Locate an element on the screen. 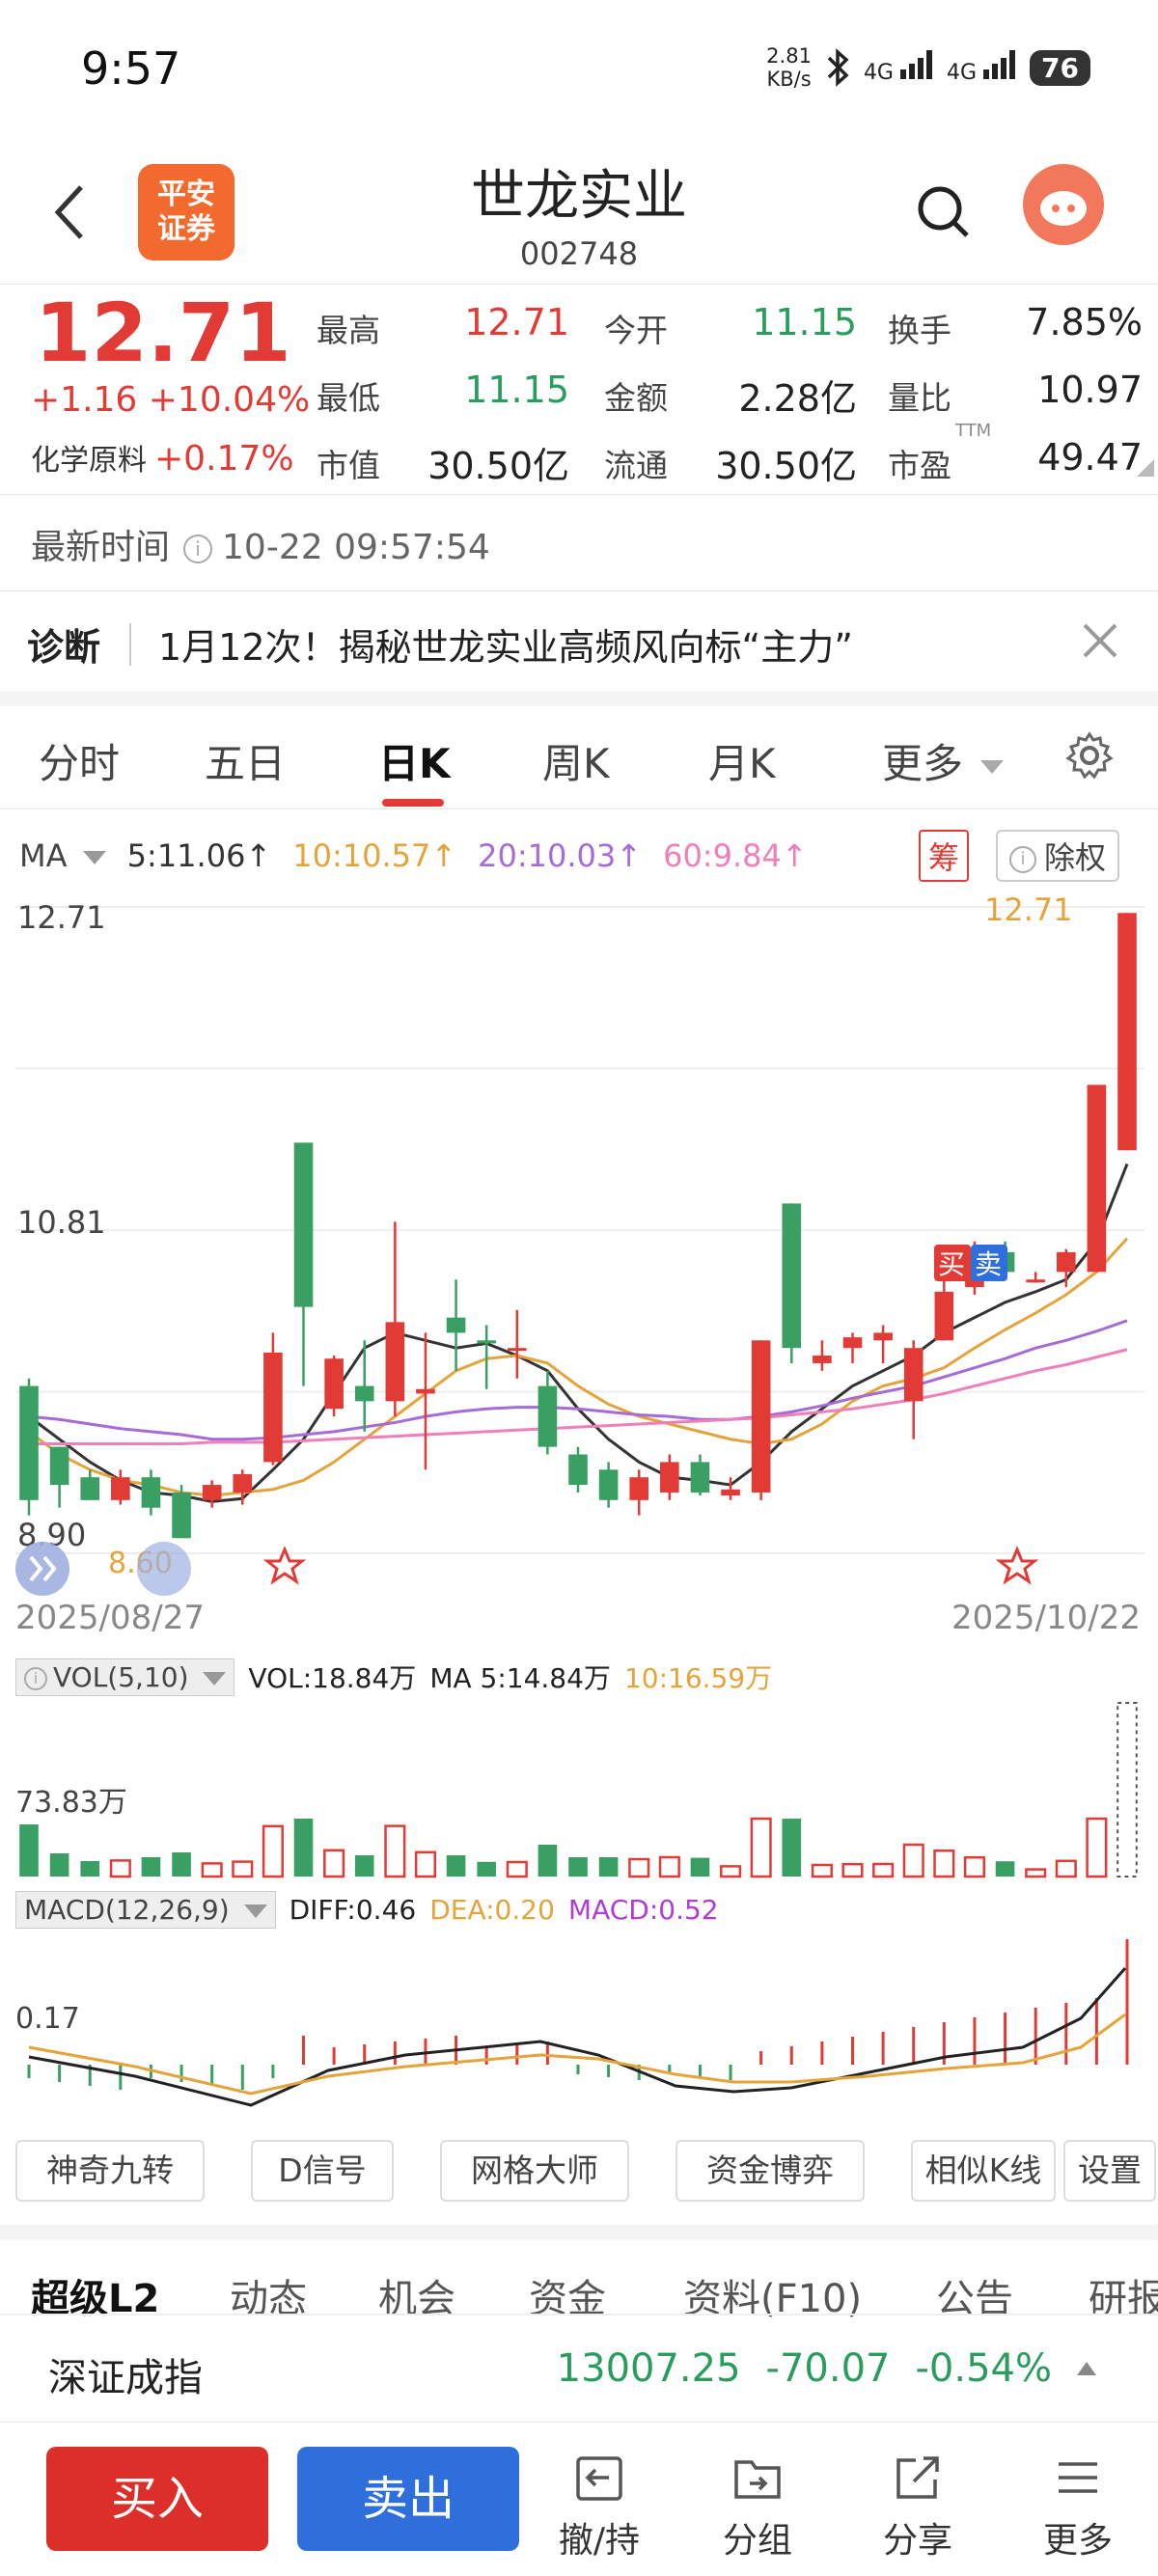  macd-selector: MACD(12,26,9) is located at coordinates (145, 1910).